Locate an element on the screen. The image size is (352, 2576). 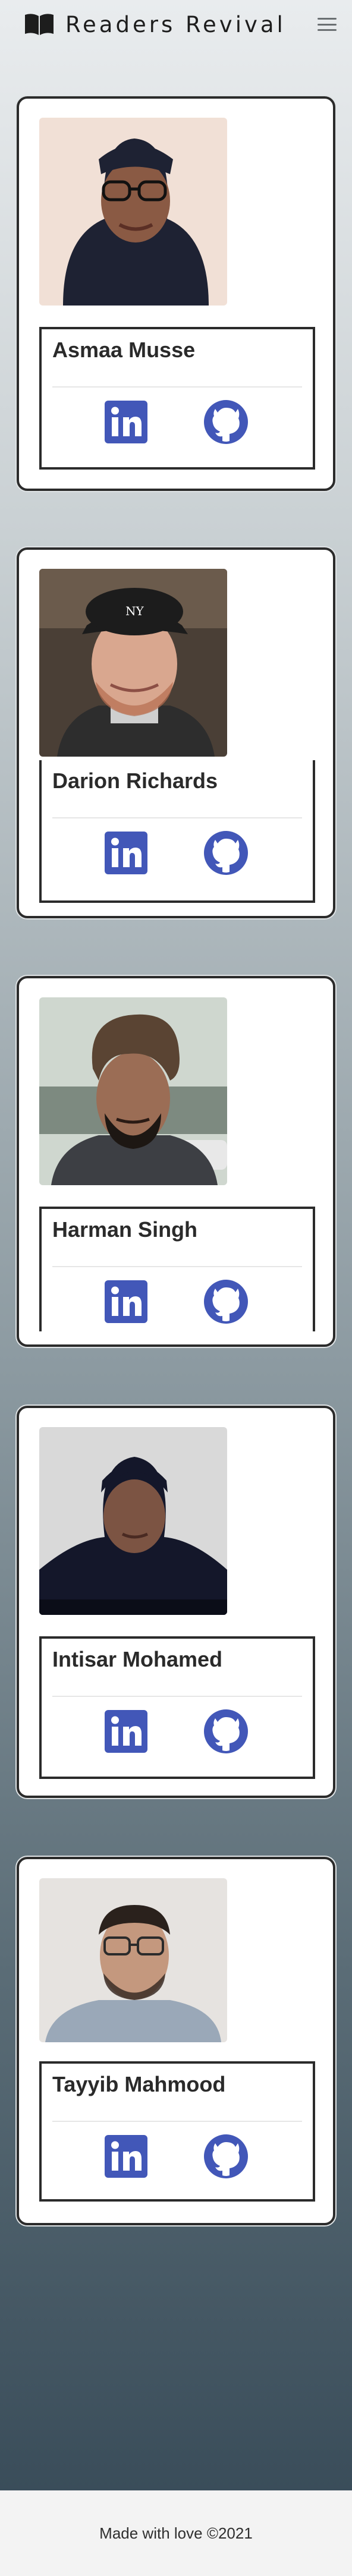
member-name: Tayyib Mahmood is located at coordinates (139, 2084).